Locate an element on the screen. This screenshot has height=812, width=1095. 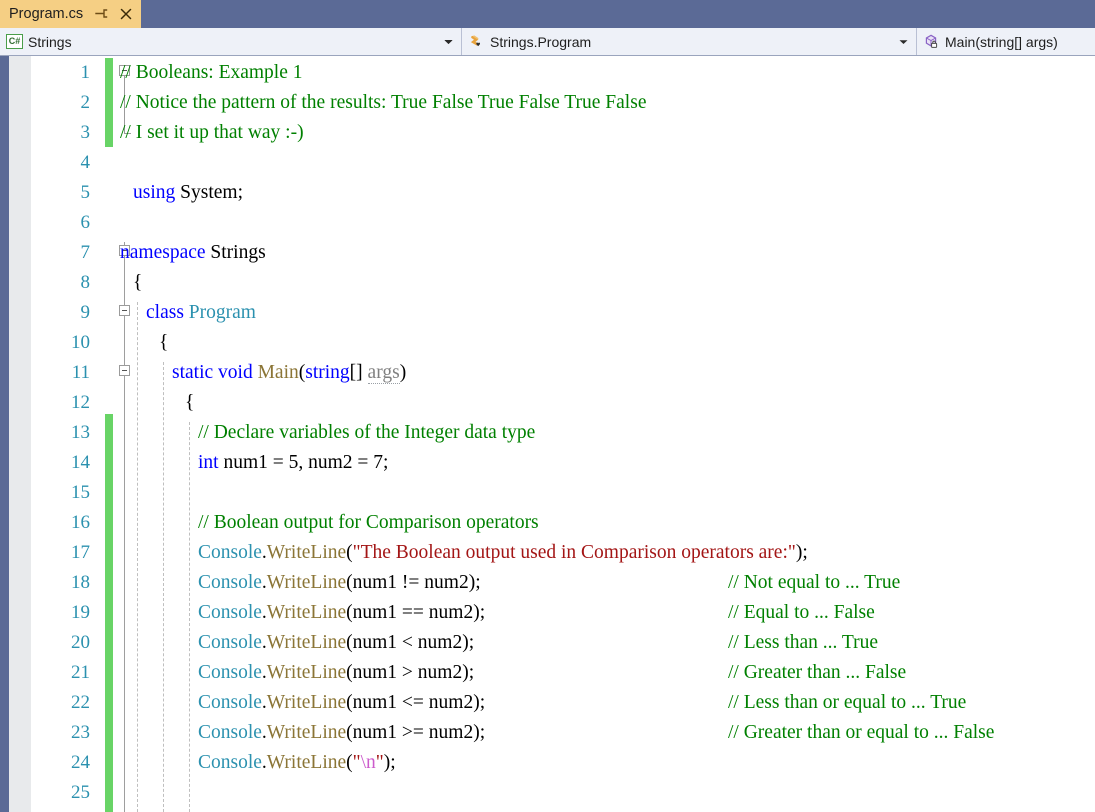
pin-icon is located at coordinates (102, 14).